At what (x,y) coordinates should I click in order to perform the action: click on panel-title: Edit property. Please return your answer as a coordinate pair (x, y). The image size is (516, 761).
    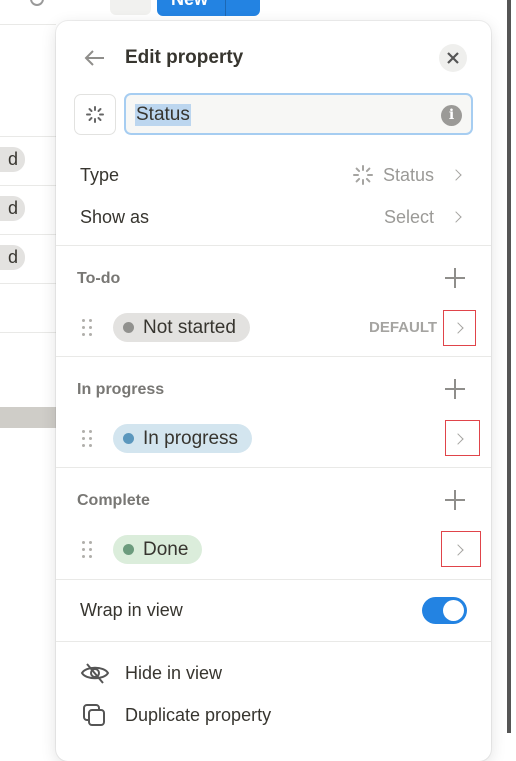
    Looking at the image, I should click on (184, 57).